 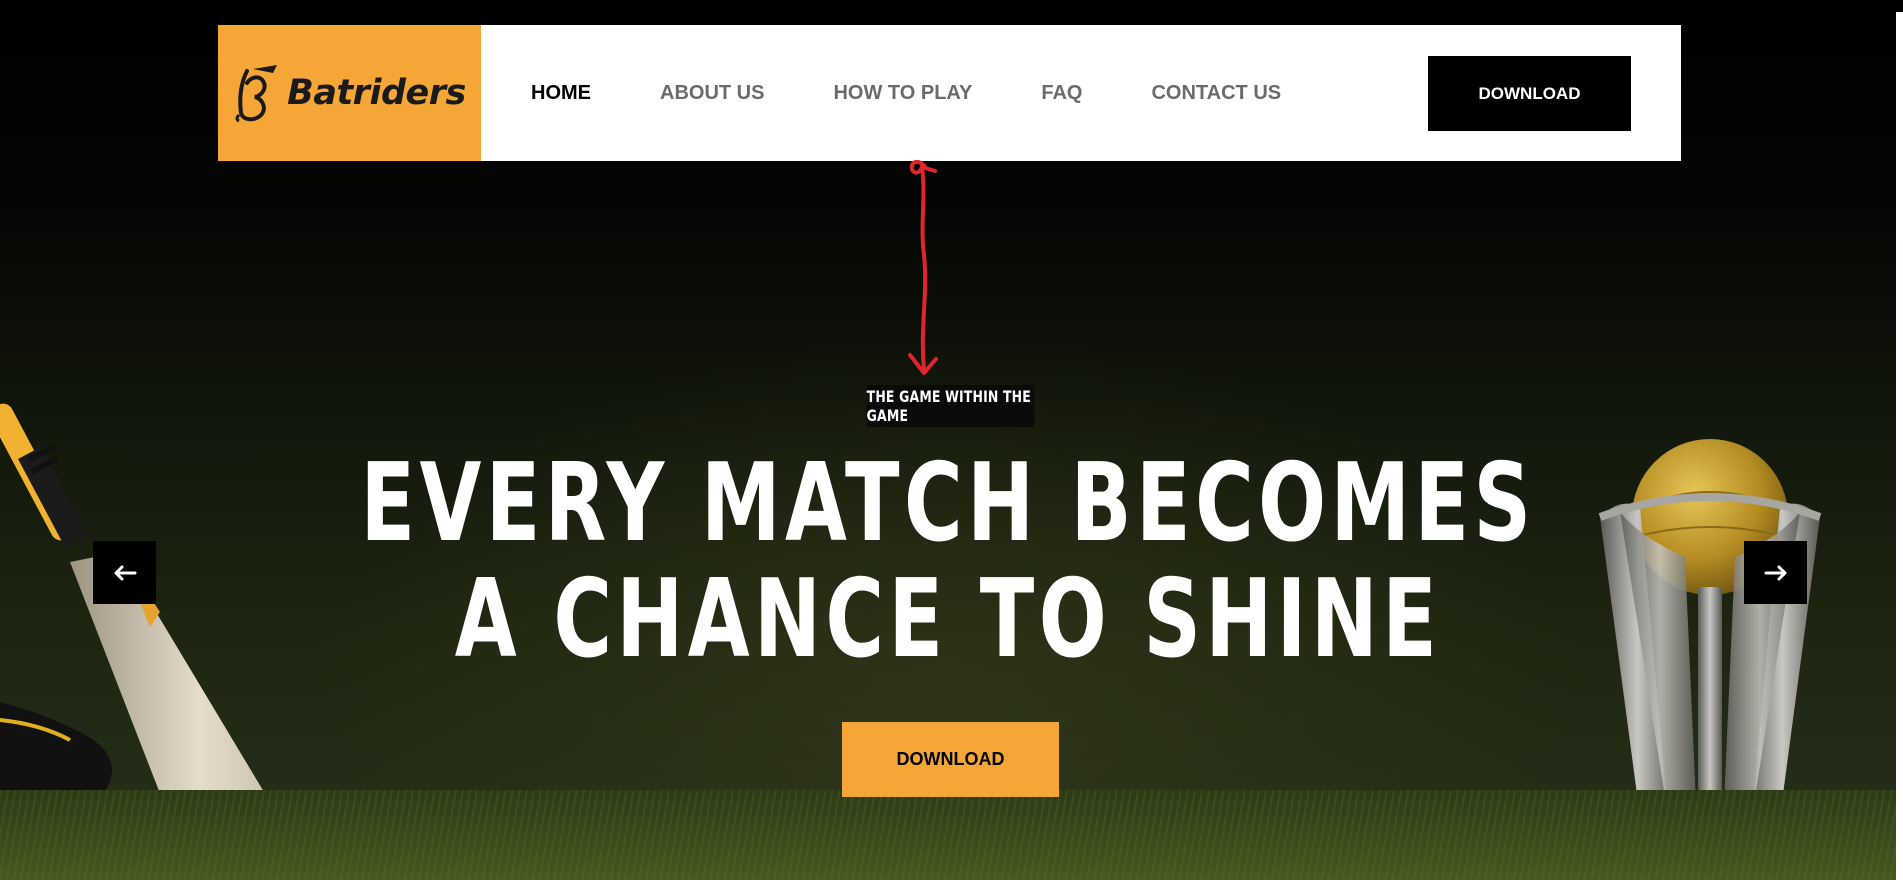 What do you see at coordinates (902, 93) in the screenshot?
I see `nav-item-how-to-play: HOW TO PLAY` at bounding box center [902, 93].